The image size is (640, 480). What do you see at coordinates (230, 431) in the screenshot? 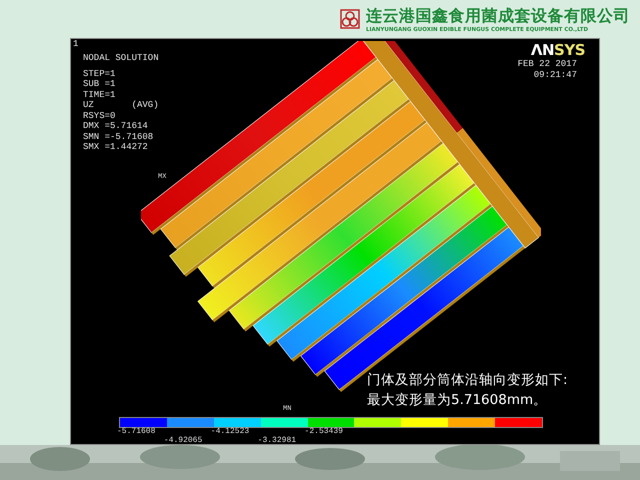
I see `legend-value: -4.12523` at bounding box center [230, 431].